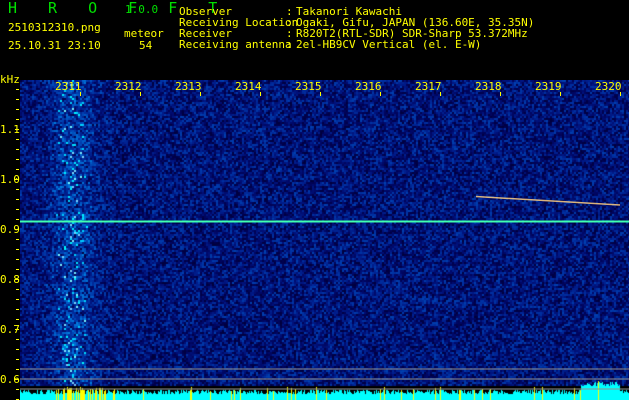 Image resolution: width=629 pixels, height=400 pixels. What do you see at coordinates (308, 86) in the screenshot?
I see `x-tick-label: 2315` at bounding box center [308, 86].